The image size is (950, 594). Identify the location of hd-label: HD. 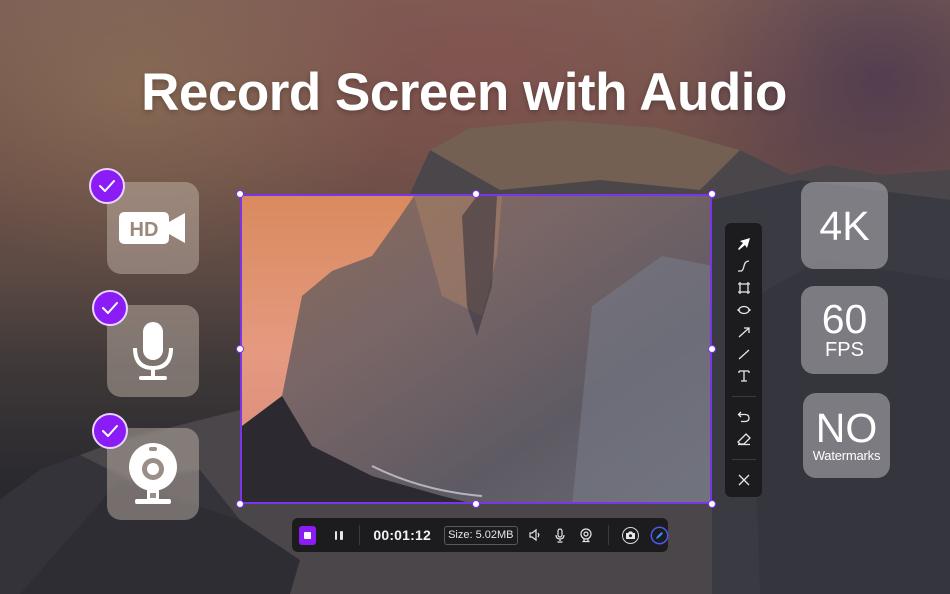
(144, 230).